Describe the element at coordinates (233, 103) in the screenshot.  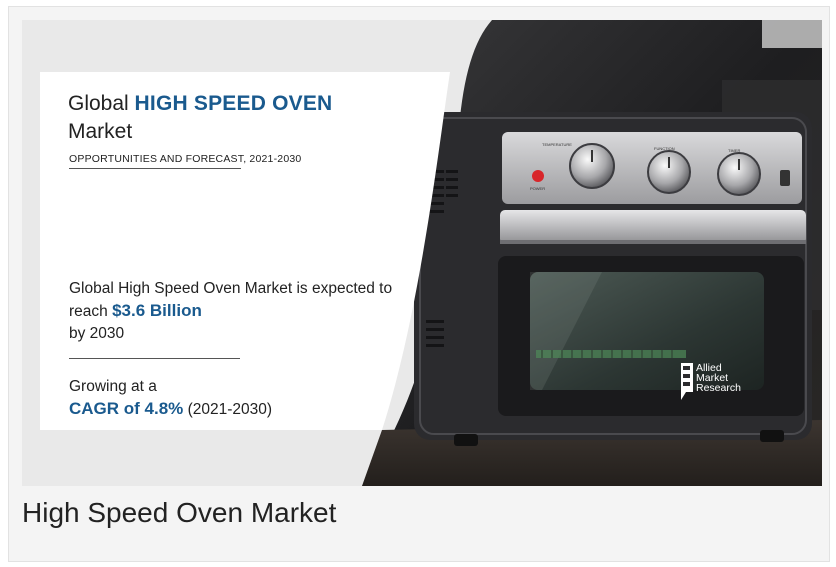
I see `title-highlight: HIGH SPEED OVEN` at that location.